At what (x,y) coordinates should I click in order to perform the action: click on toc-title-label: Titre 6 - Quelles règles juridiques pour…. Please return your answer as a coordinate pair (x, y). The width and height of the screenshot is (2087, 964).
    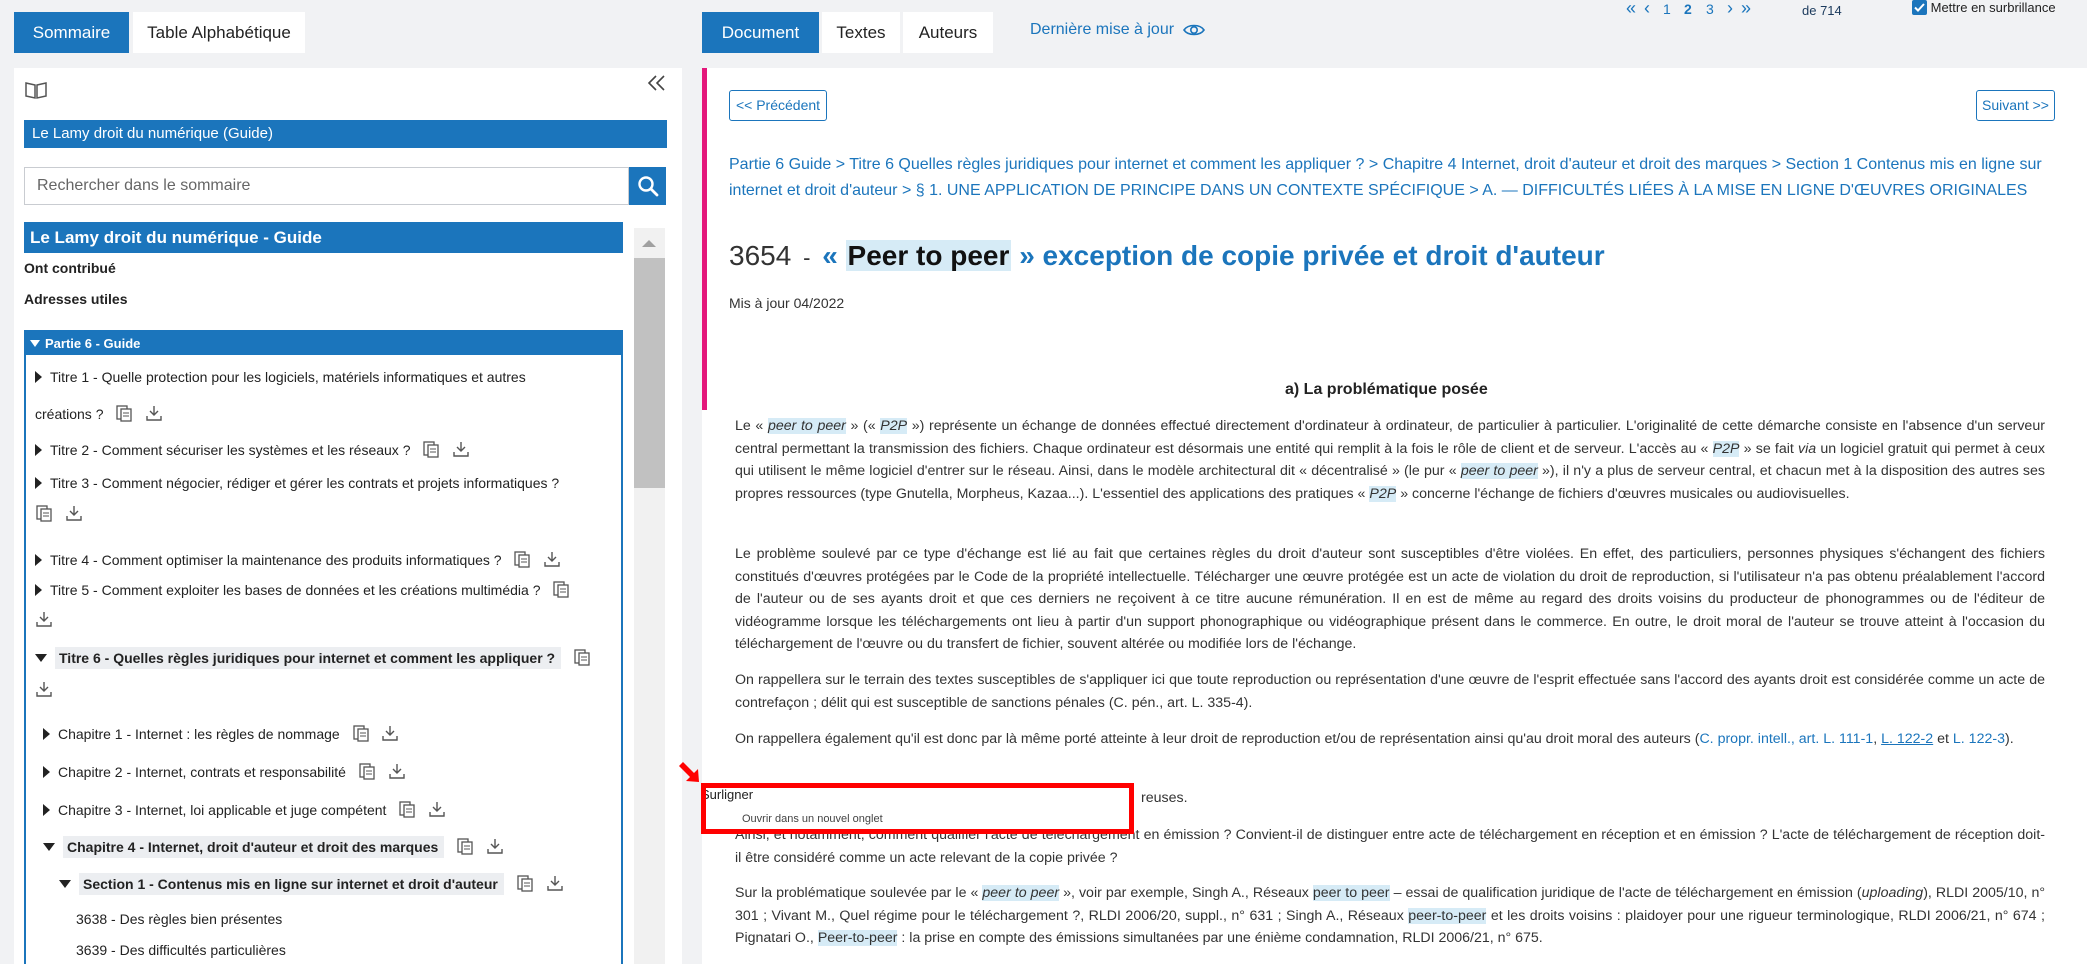
    Looking at the image, I should click on (308, 658).